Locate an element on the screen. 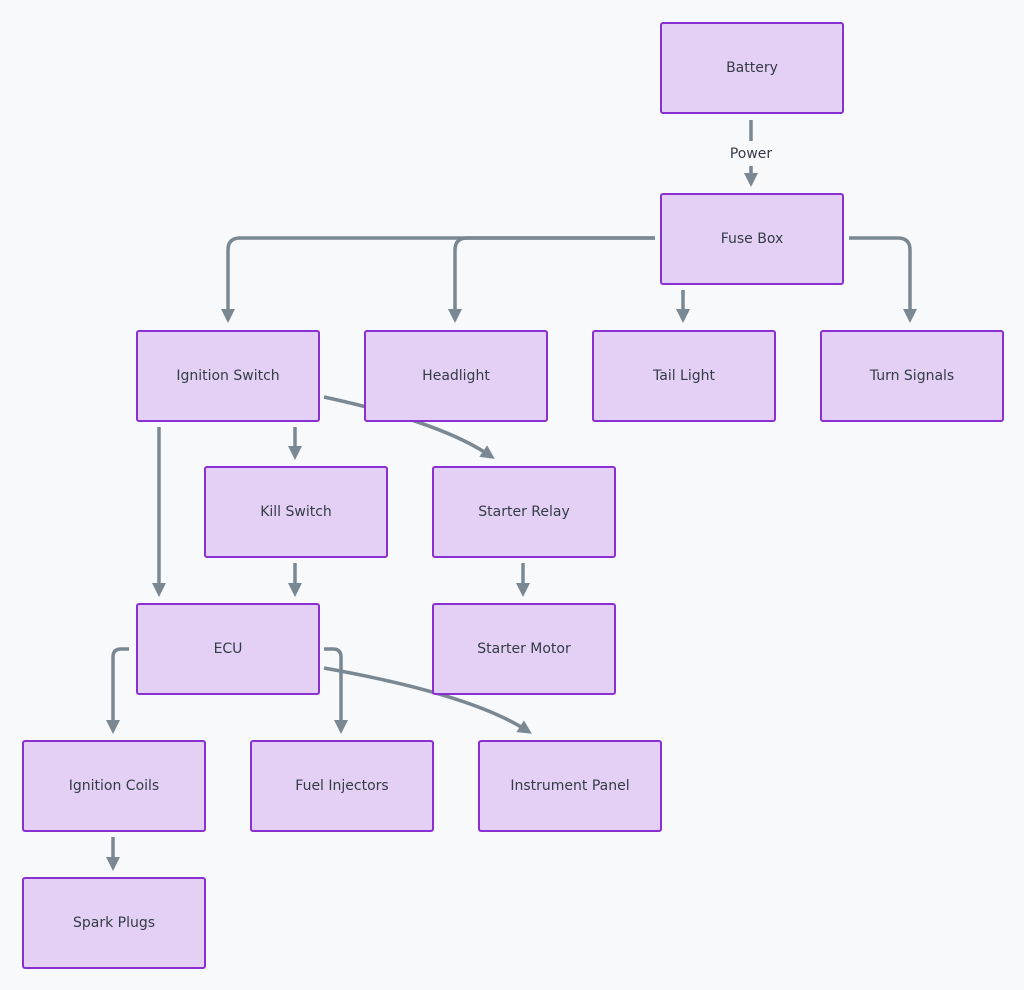 This screenshot has height=990, width=1024. node-battery: Battery is located at coordinates (752, 68).